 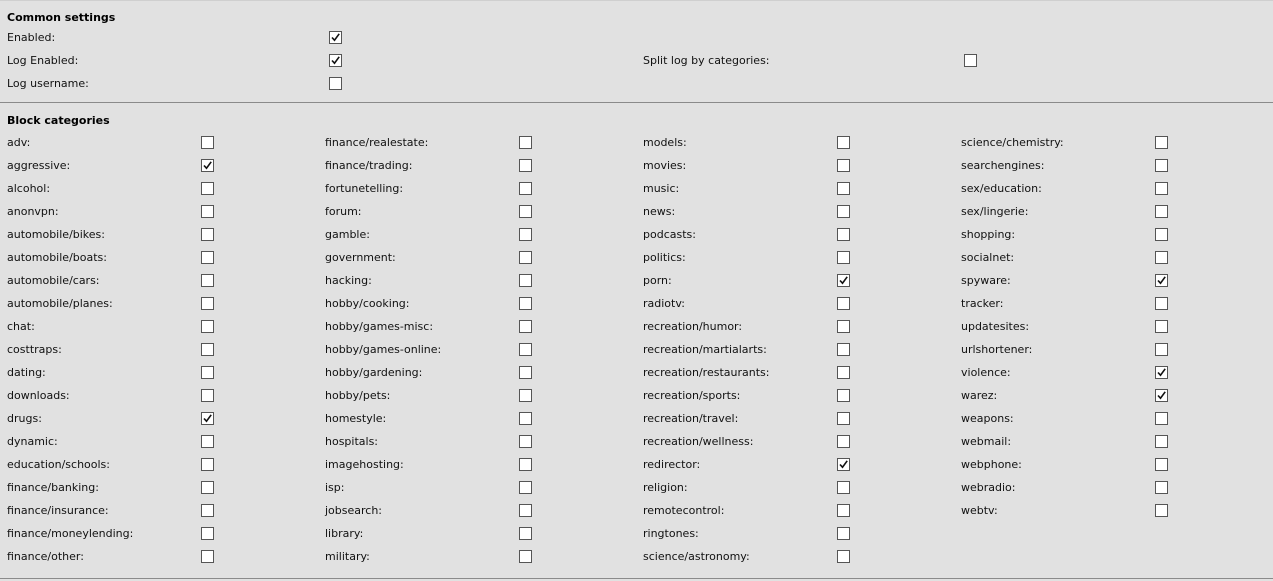 I want to click on category-checkbox-hobby-pets, so click(x=525, y=395).